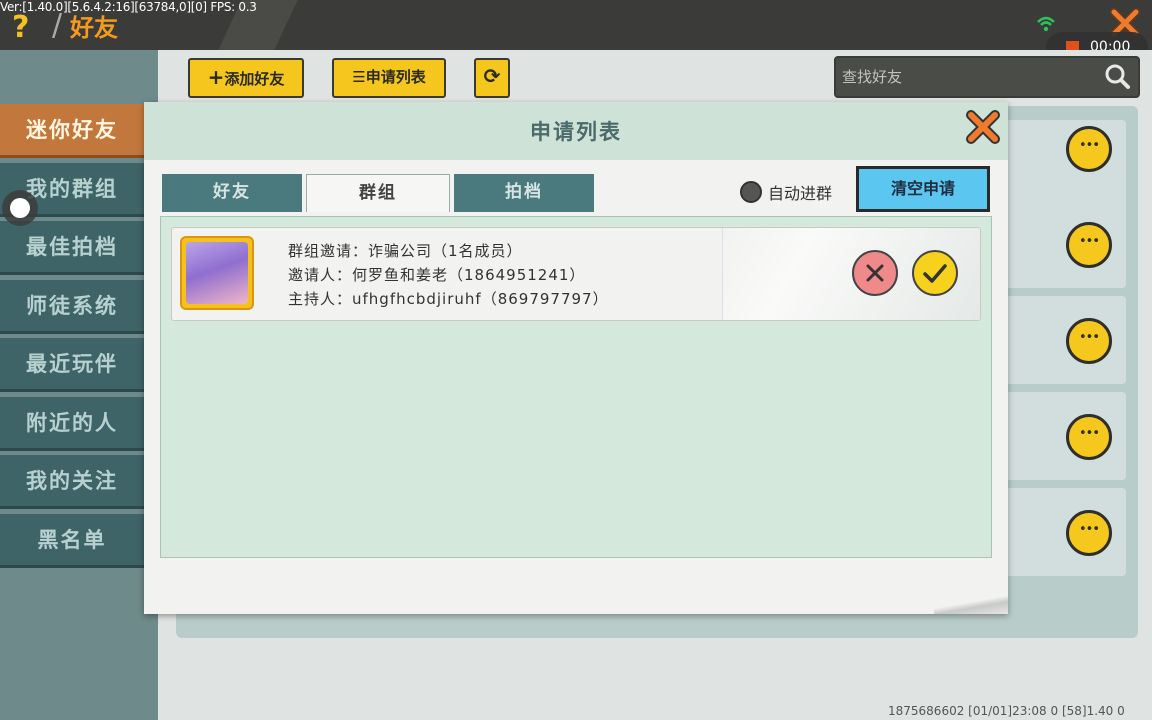  I want to click on accept-button, so click(935, 273).